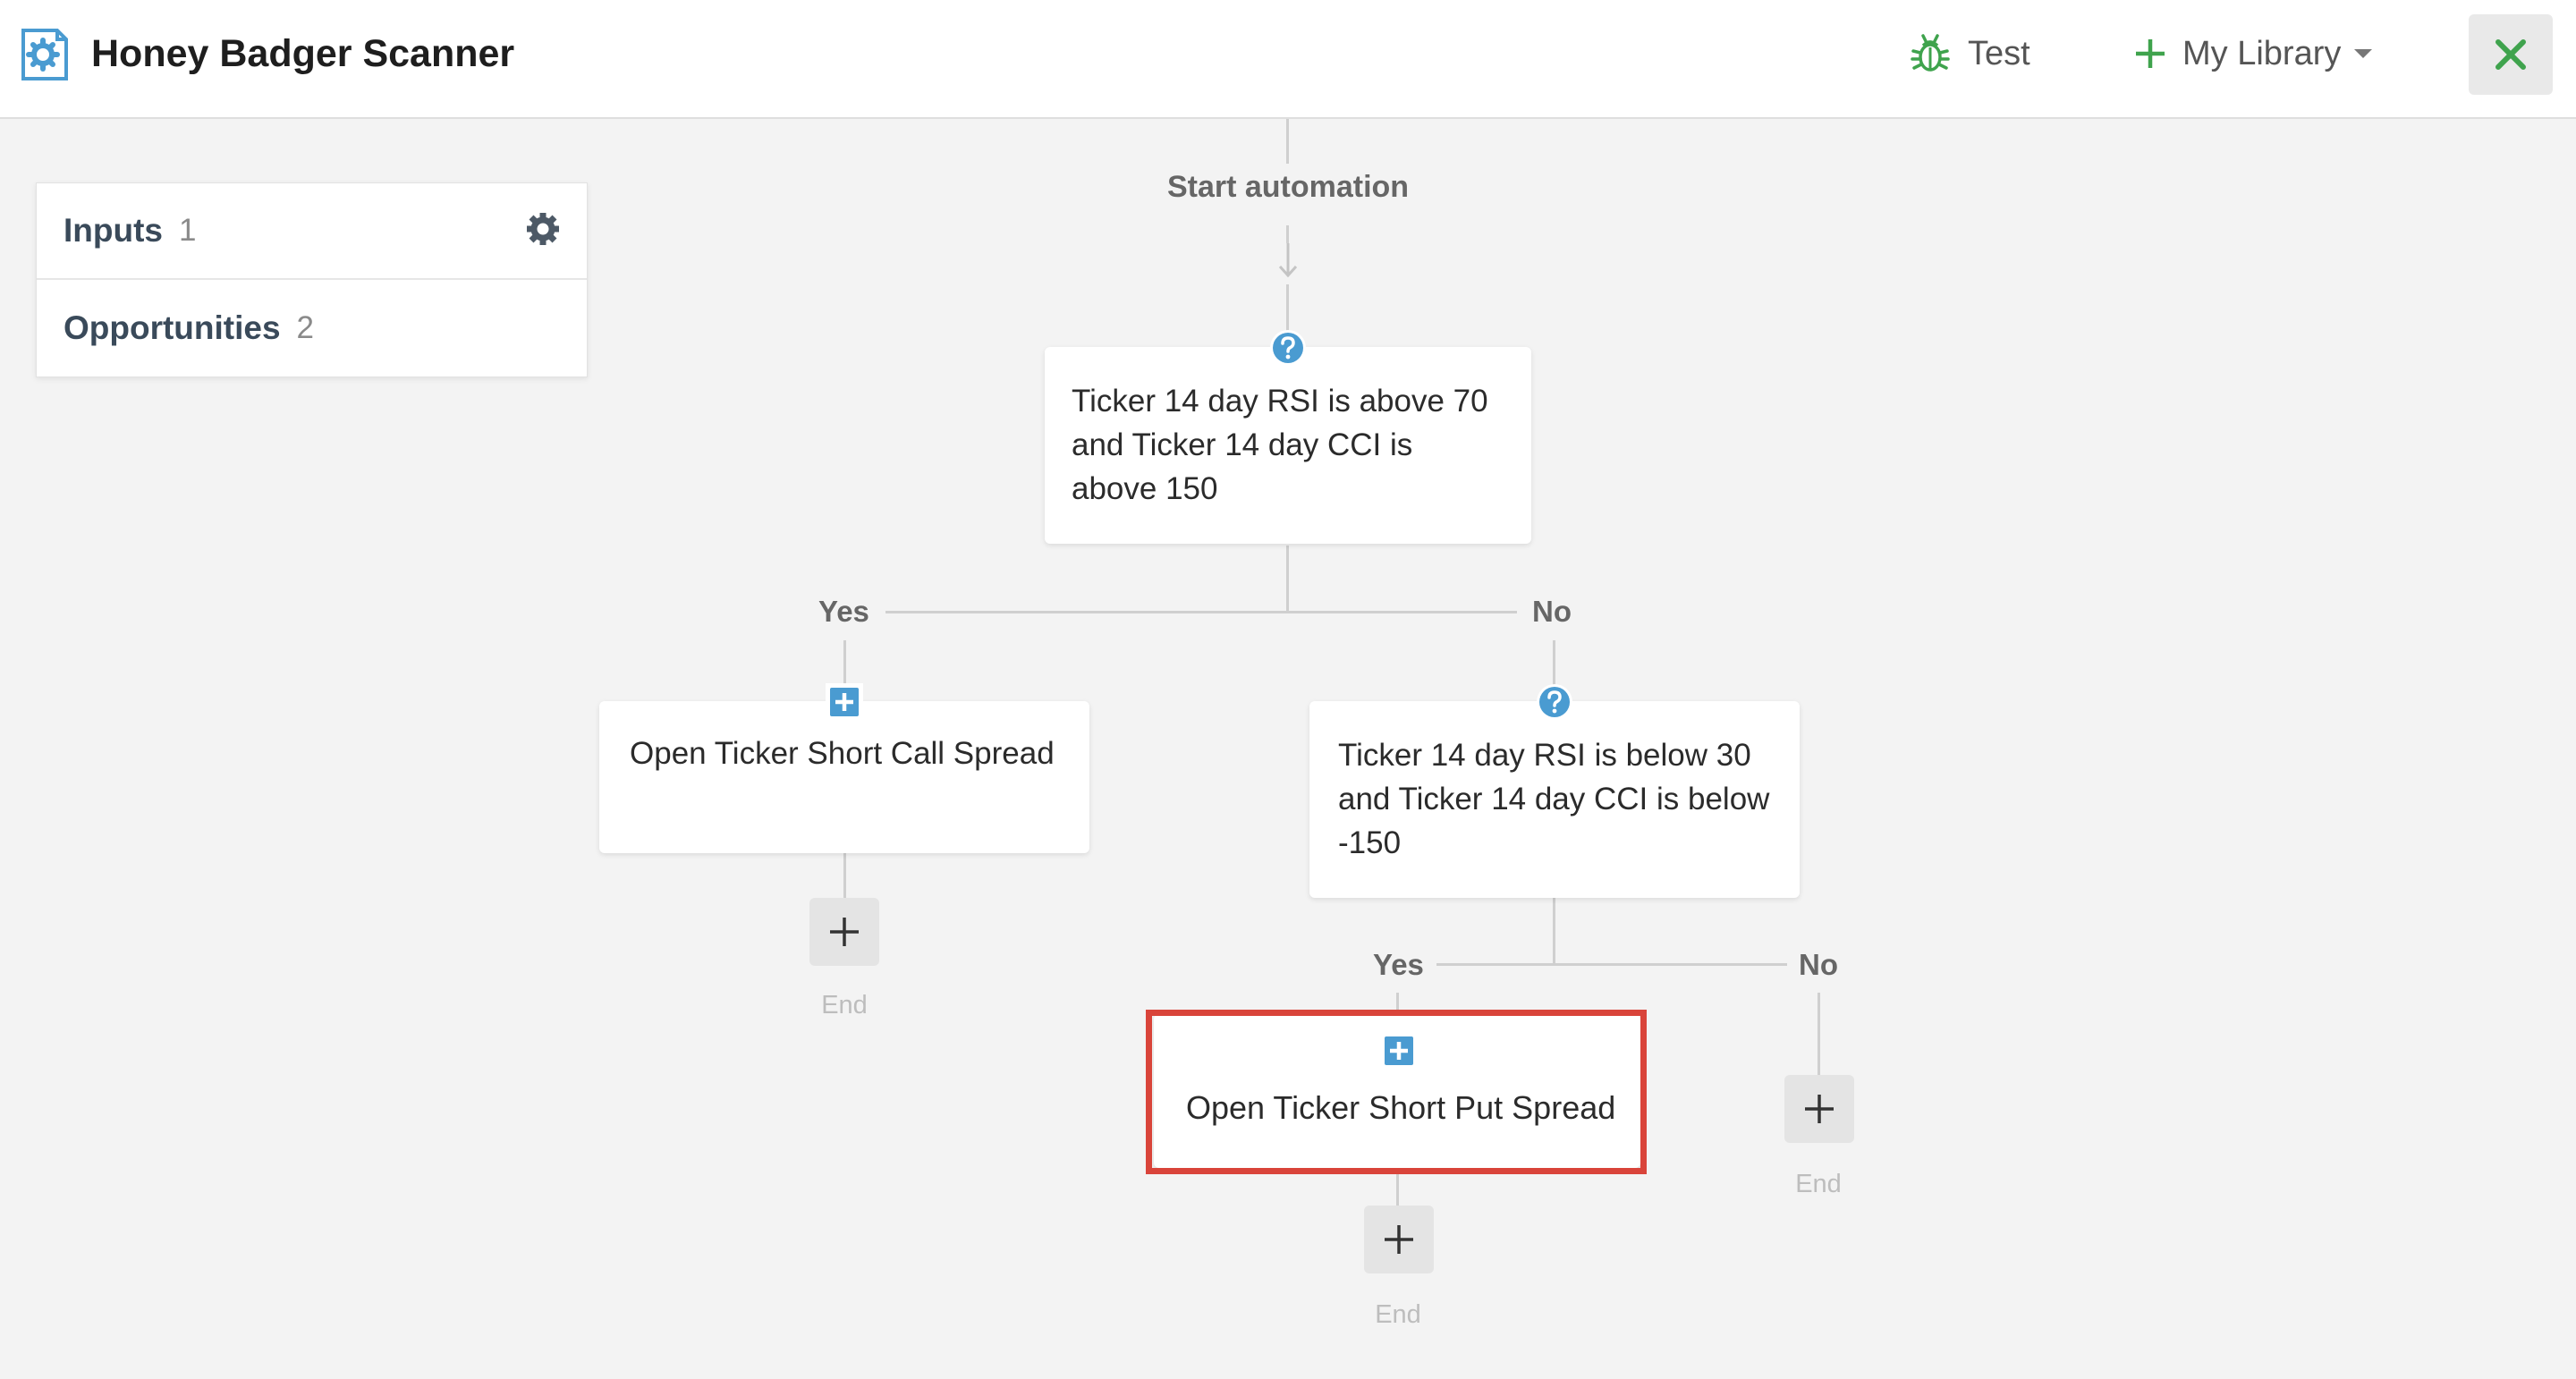 Image resolution: width=2576 pixels, height=1379 pixels. I want to click on action-text: Open Ticker Short Call Spread, so click(842, 753).